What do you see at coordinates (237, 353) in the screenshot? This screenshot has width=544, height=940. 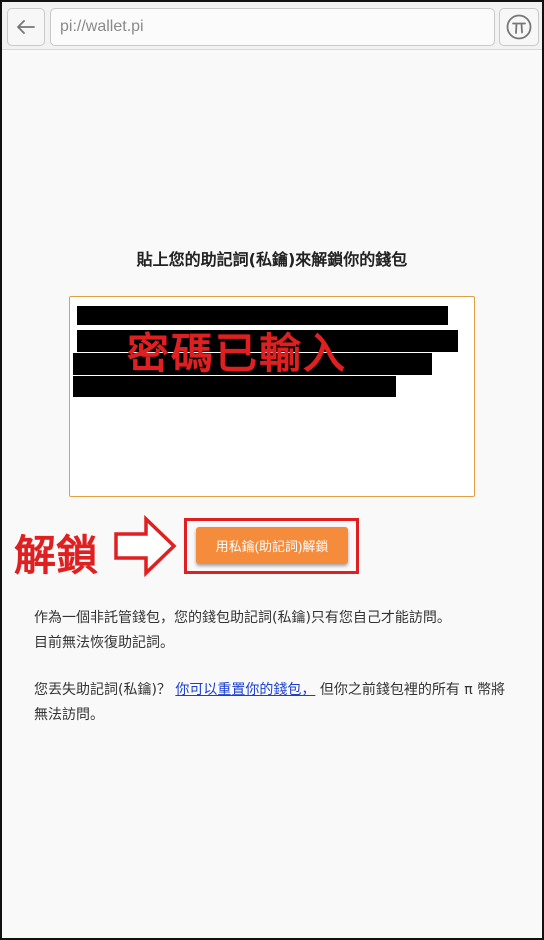 I see `password-entered-annotation: 密碼已輸入` at bounding box center [237, 353].